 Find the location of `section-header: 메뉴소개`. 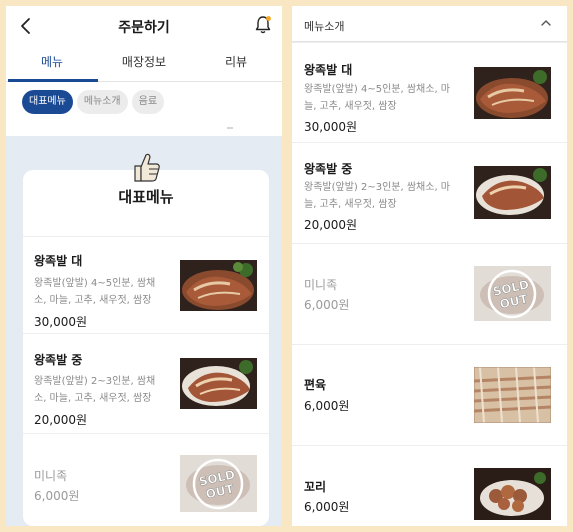

section-header: 메뉴소개 is located at coordinates (429, 24).